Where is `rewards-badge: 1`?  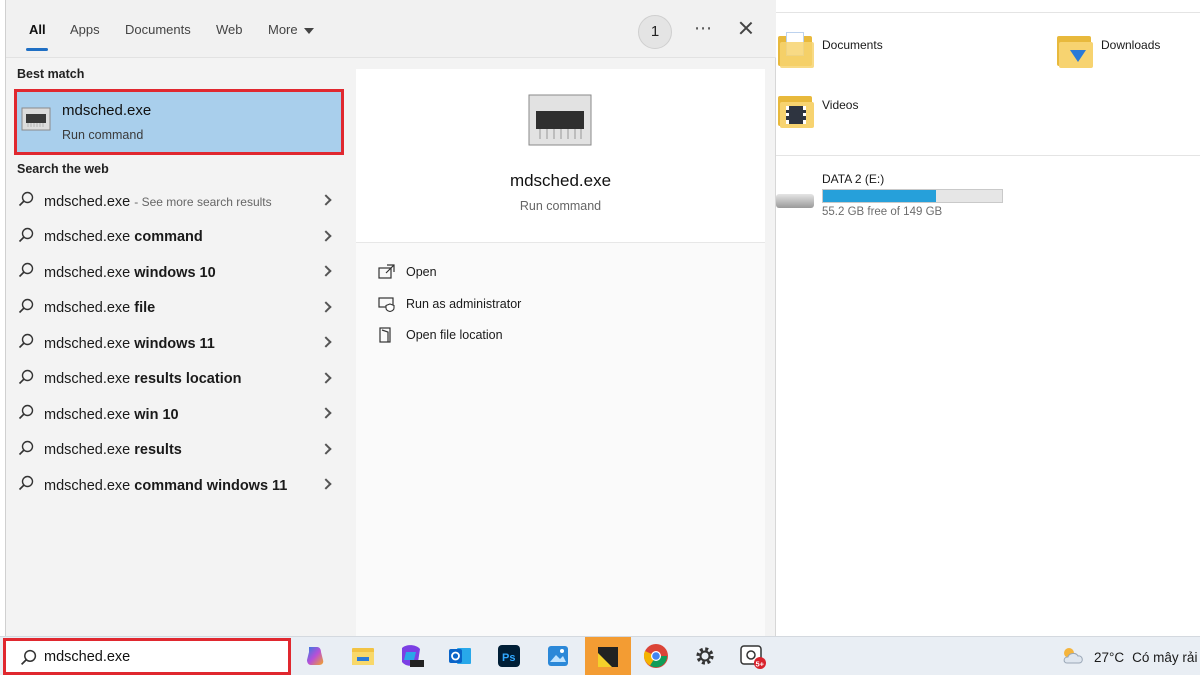
rewards-badge: 1 is located at coordinates (655, 32).